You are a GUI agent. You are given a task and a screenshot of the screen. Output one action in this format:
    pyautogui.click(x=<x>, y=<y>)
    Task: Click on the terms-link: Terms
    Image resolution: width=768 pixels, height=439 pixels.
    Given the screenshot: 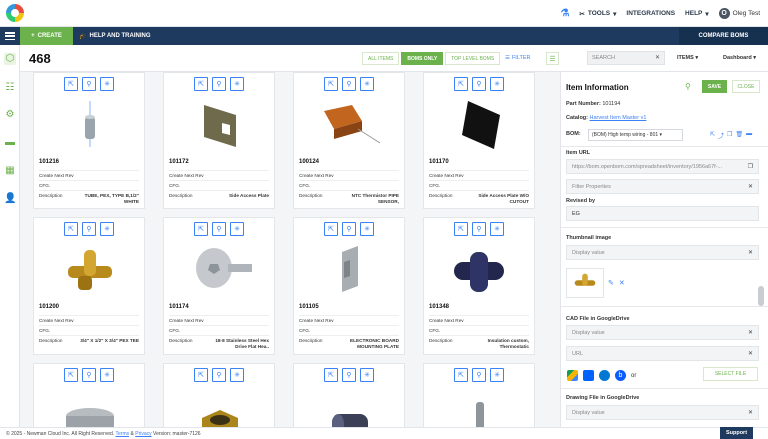 What is the action you would take?
    pyautogui.click(x=123, y=434)
    